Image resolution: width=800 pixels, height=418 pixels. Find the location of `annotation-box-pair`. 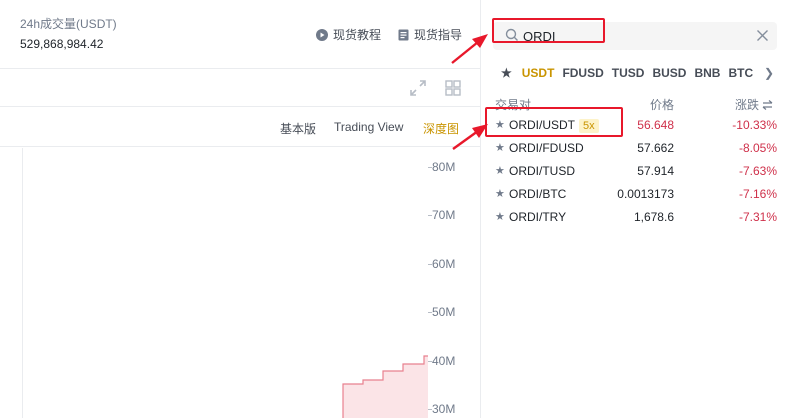

annotation-box-pair is located at coordinates (554, 122).